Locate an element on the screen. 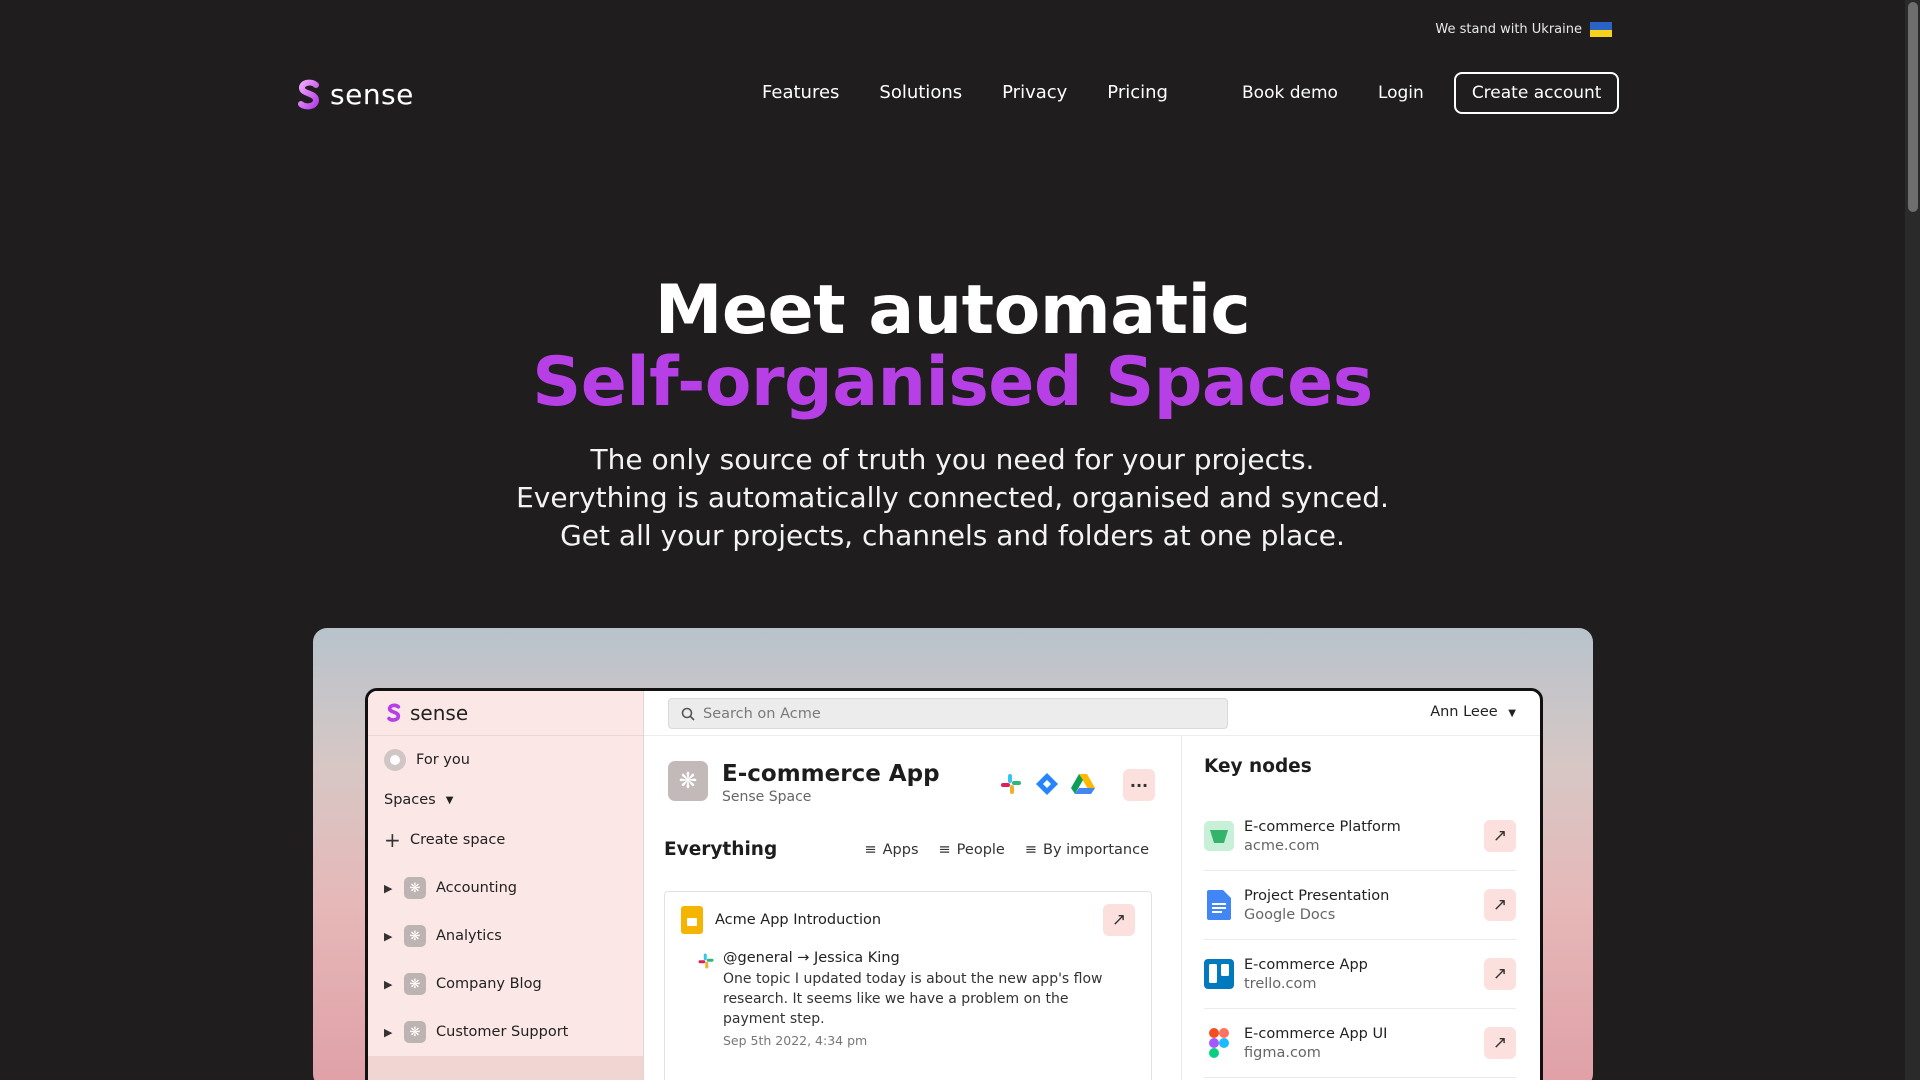 The image size is (1920, 1080). search-input: Search on Acme is located at coordinates (948, 713).